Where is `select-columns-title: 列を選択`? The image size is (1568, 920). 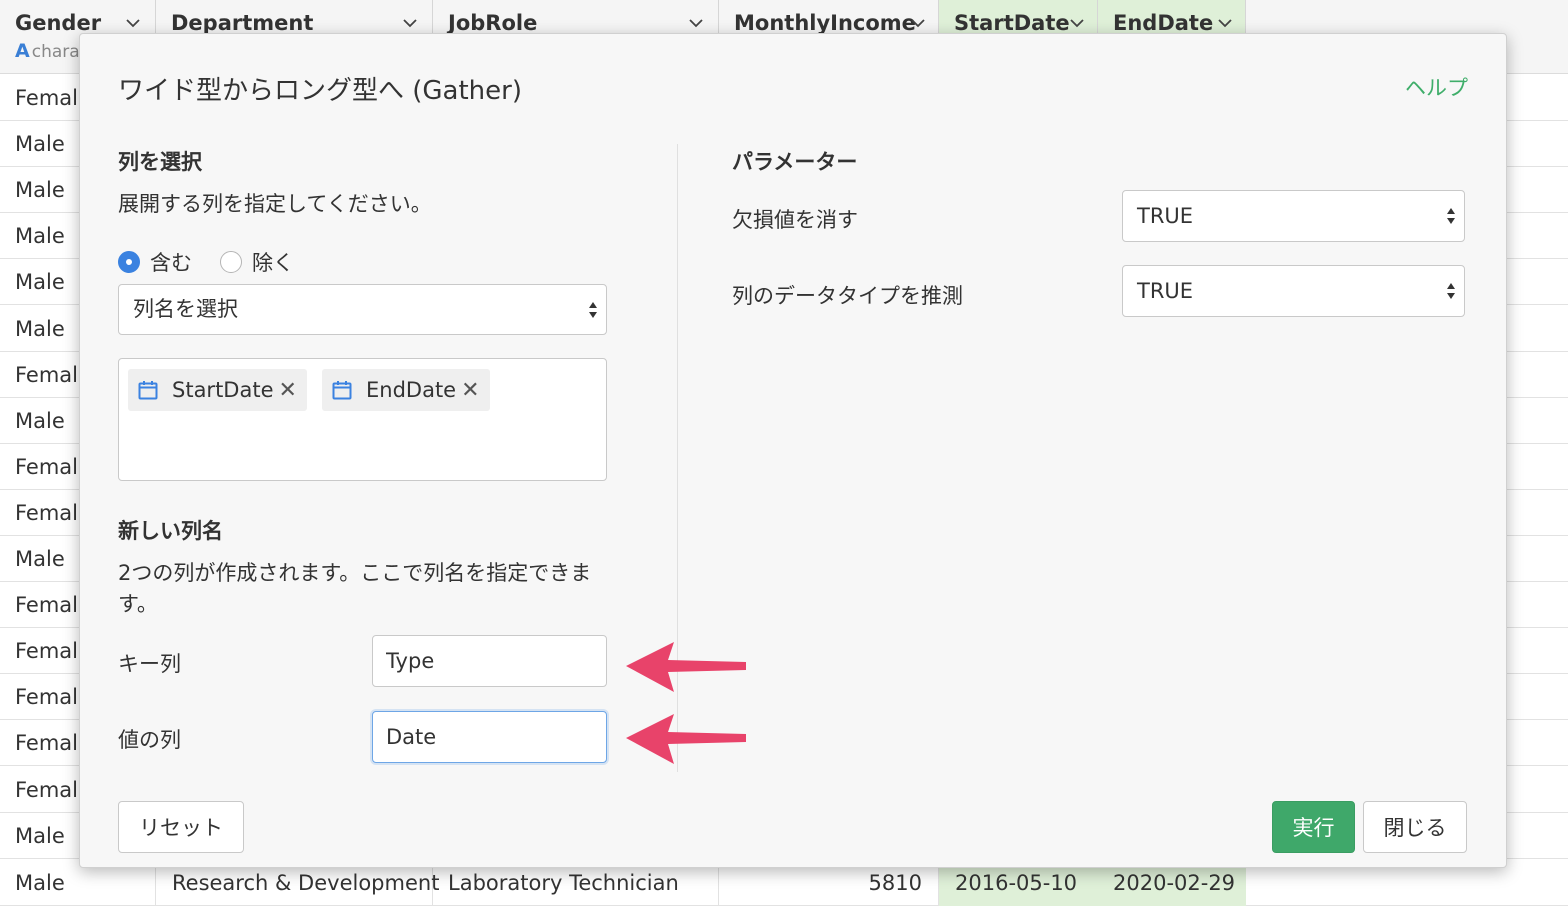
select-columns-title: 列を選択 is located at coordinates (160, 162).